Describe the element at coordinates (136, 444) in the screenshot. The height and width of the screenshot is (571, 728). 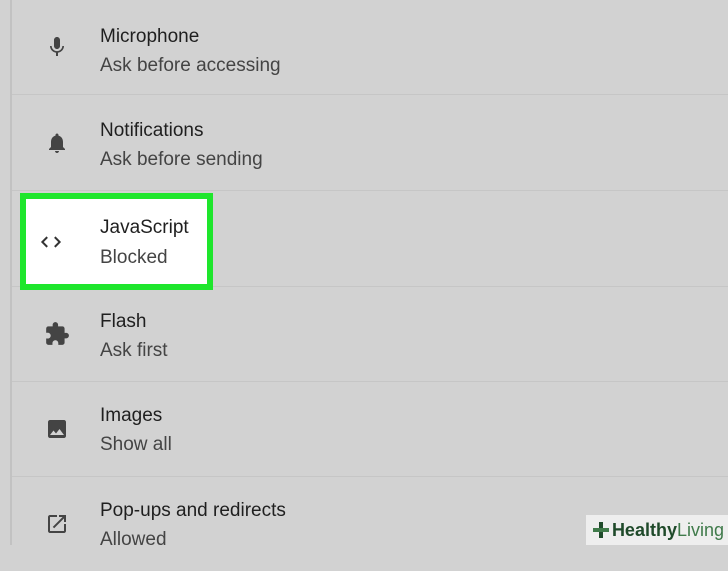
I see `settings-row-status: Show all` at that location.